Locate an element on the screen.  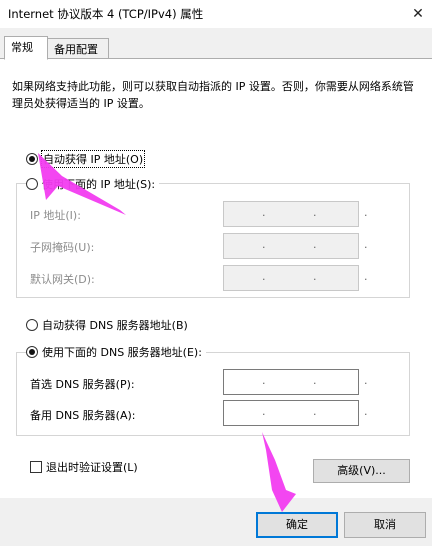
annotation-arrow-bottom is located at coordinates (279, 472).